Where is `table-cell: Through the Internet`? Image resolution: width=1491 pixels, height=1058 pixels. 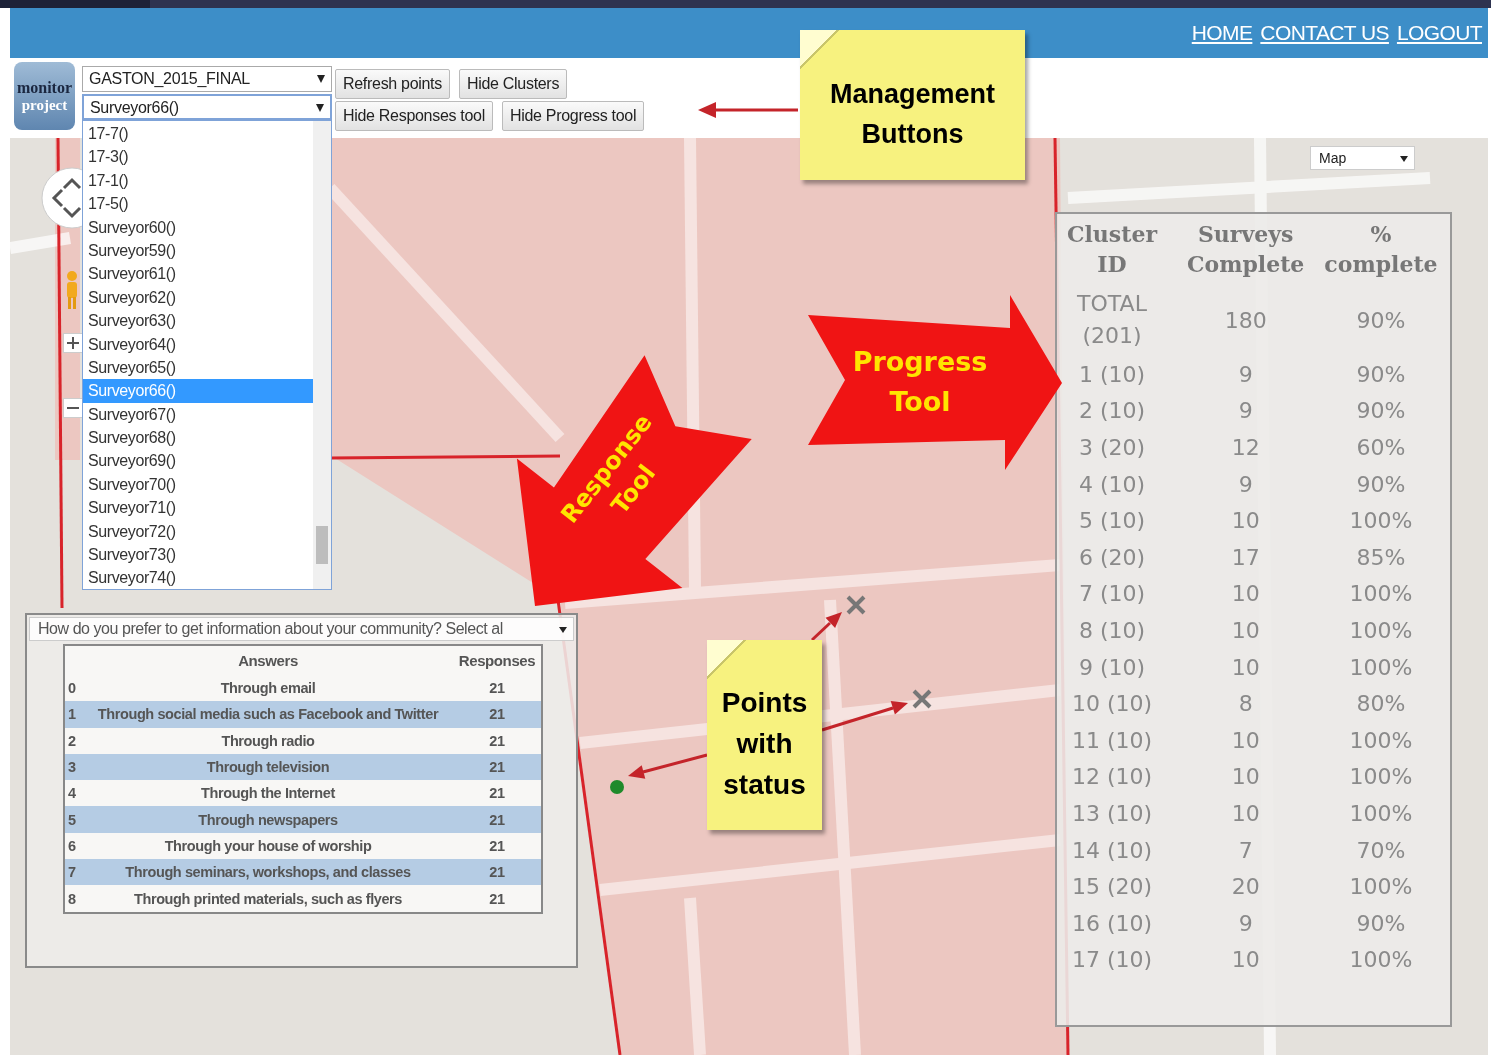 table-cell: Through the Internet is located at coordinates (268, 793).